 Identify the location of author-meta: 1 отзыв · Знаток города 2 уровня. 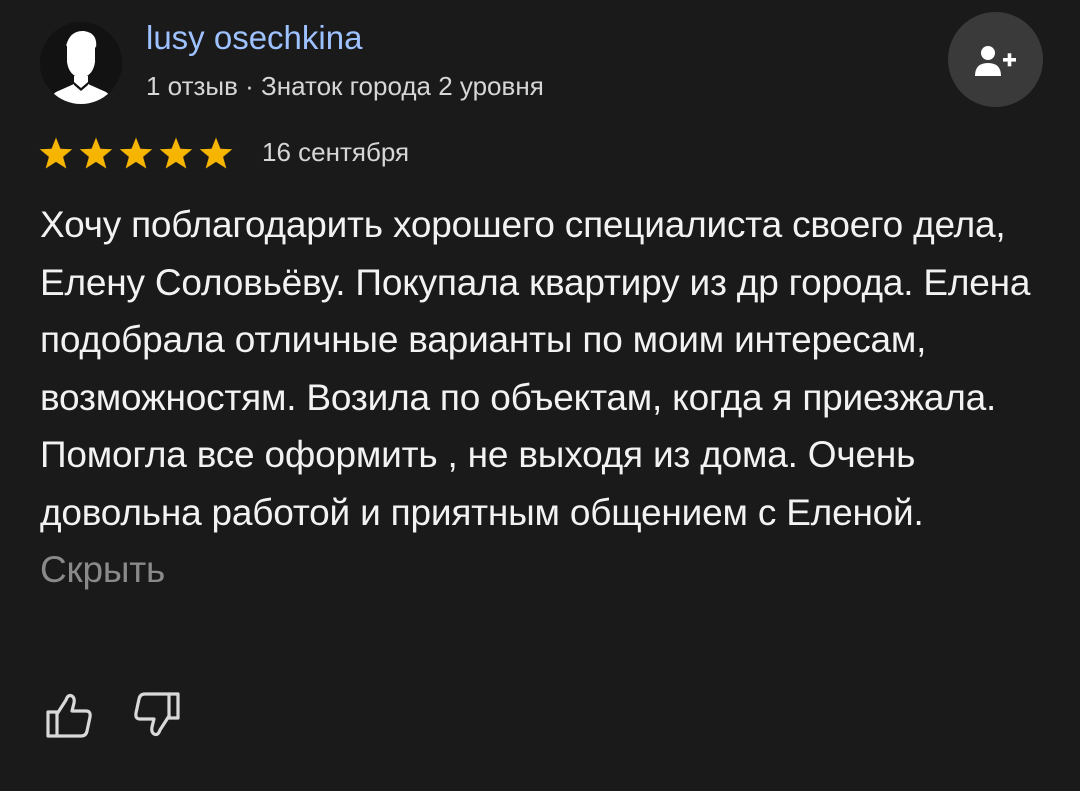
(345, 86).